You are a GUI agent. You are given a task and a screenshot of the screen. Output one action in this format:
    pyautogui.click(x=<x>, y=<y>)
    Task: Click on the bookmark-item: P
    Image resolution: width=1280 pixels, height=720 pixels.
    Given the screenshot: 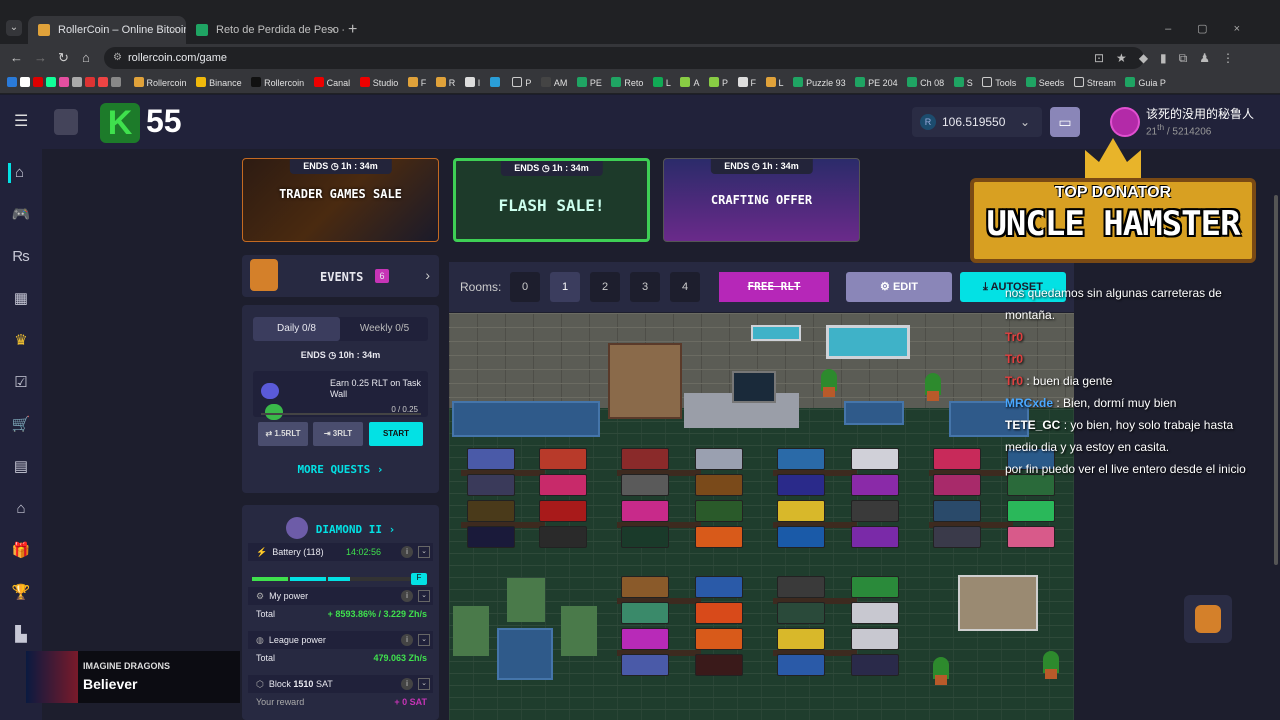 What is the action you would take?
    pyautogui.click(x=718, y=82)
    